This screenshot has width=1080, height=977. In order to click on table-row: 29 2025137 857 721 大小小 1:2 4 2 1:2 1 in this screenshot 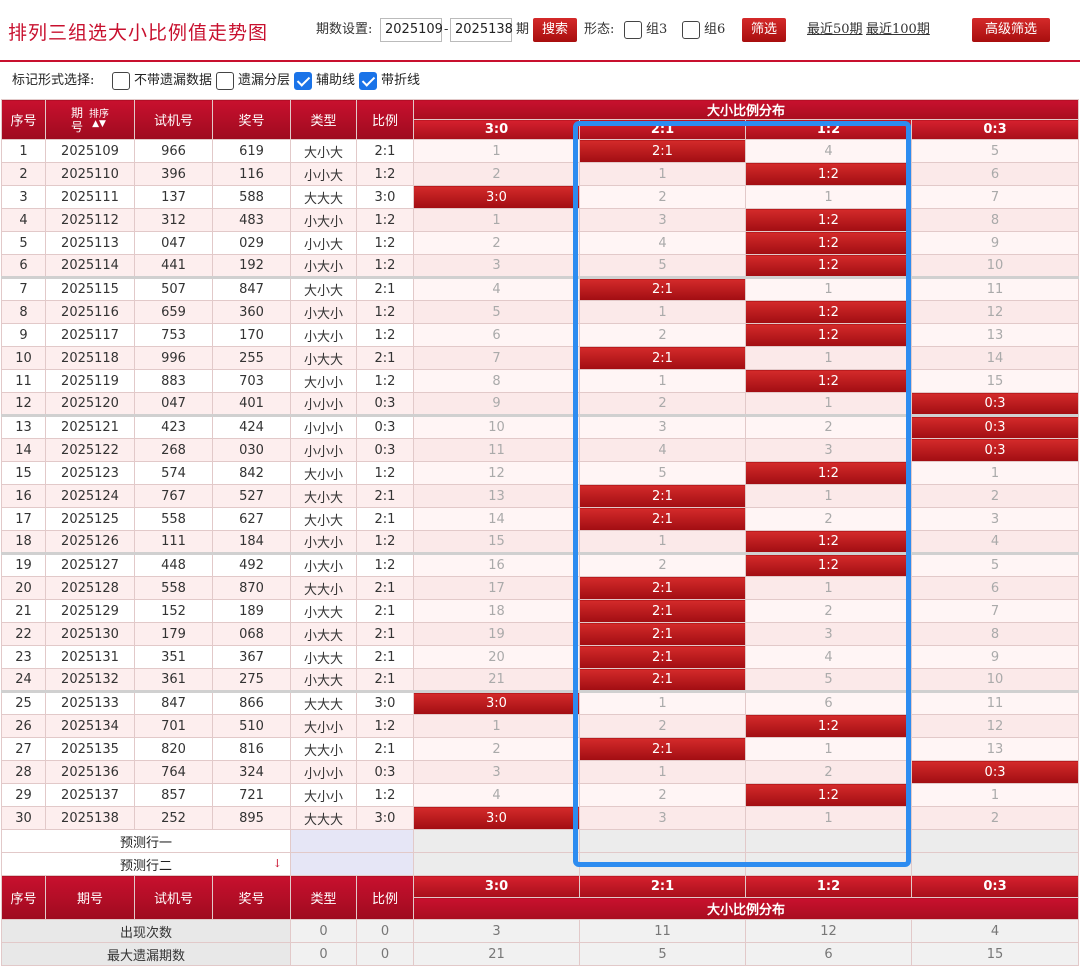, I will do `click(540, 795)`.